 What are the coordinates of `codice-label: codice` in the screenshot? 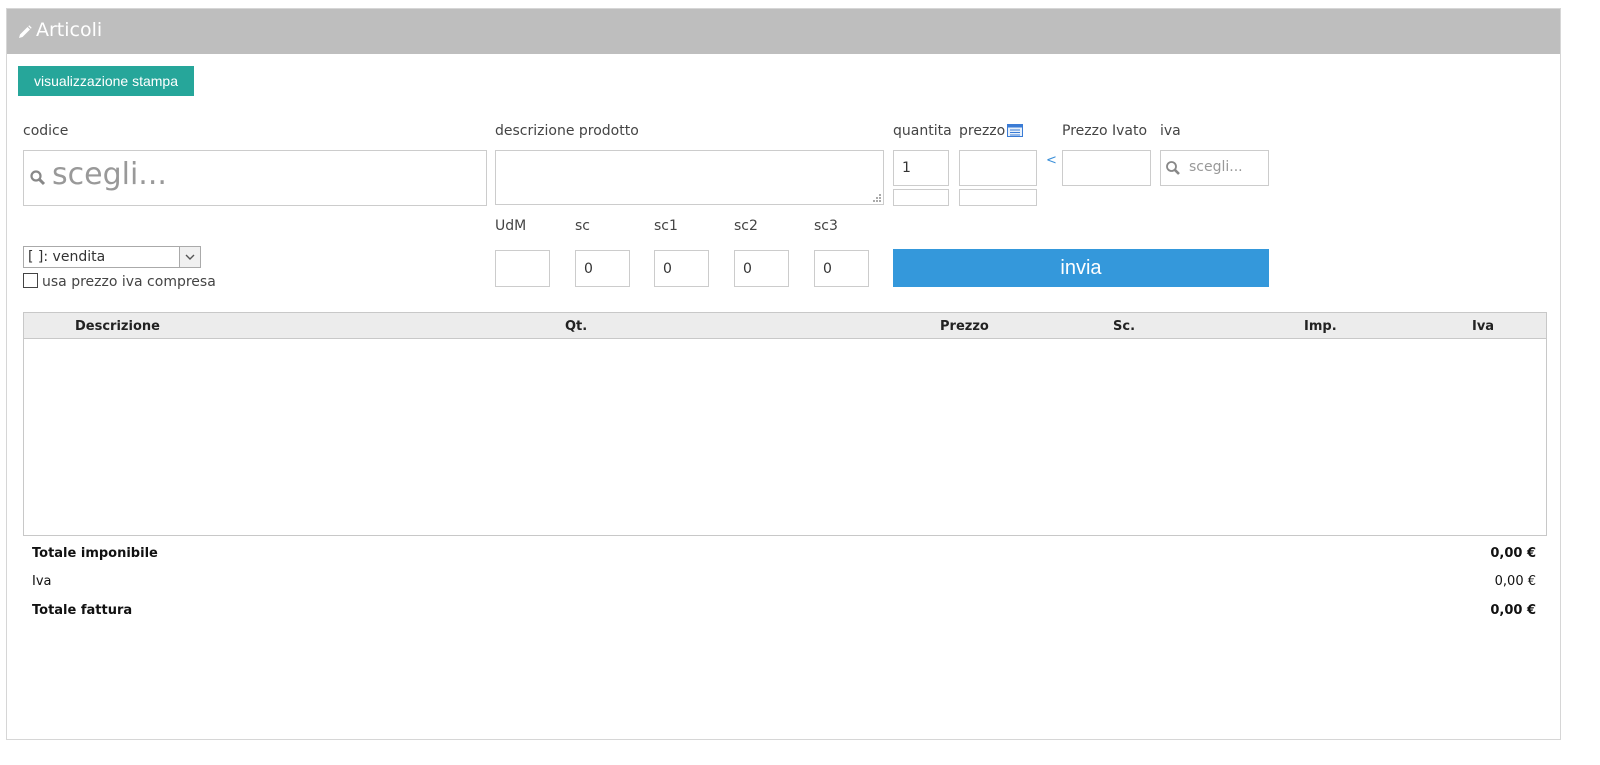 It's located at (46, 131).